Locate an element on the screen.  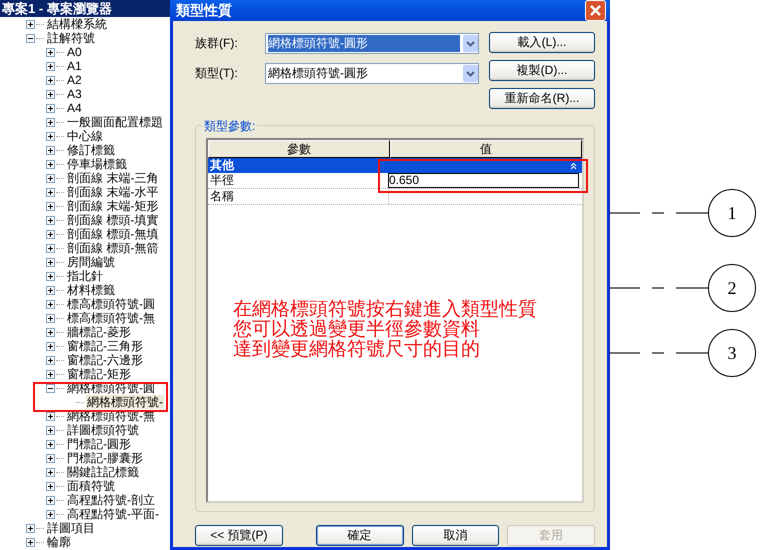
tree-item: 註解符號 is located at coordinates (71, 38).